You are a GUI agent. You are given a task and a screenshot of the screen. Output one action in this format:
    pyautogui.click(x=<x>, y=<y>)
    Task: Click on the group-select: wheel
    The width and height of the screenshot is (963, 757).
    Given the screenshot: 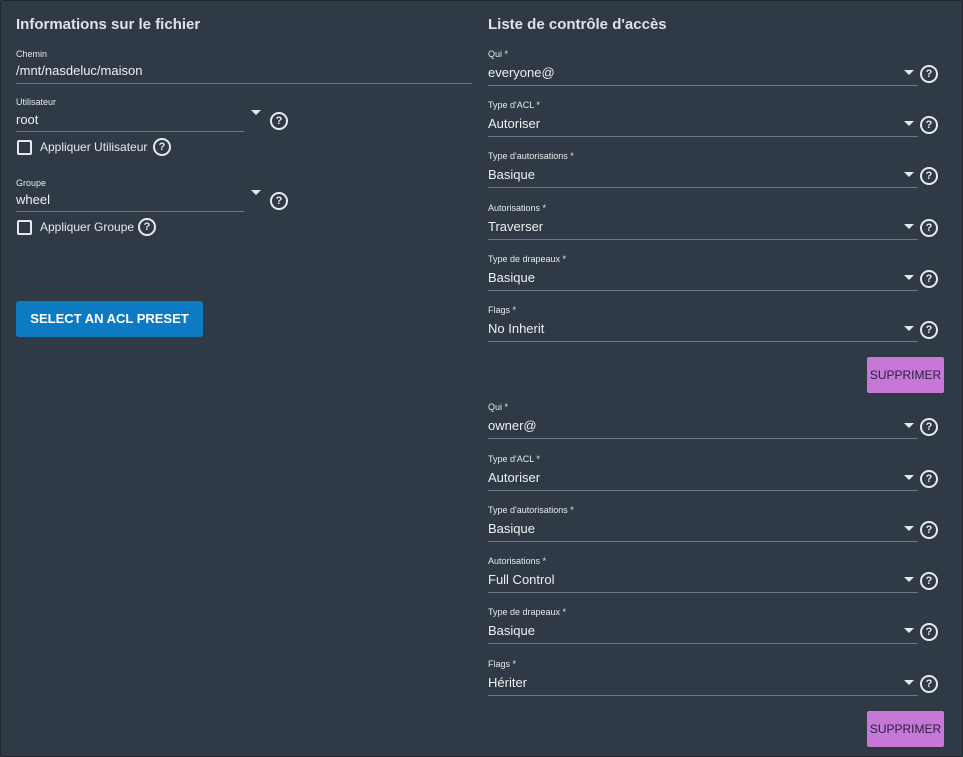 What is the action you would take?
    pyautogui.click(x=33, y=199)
    